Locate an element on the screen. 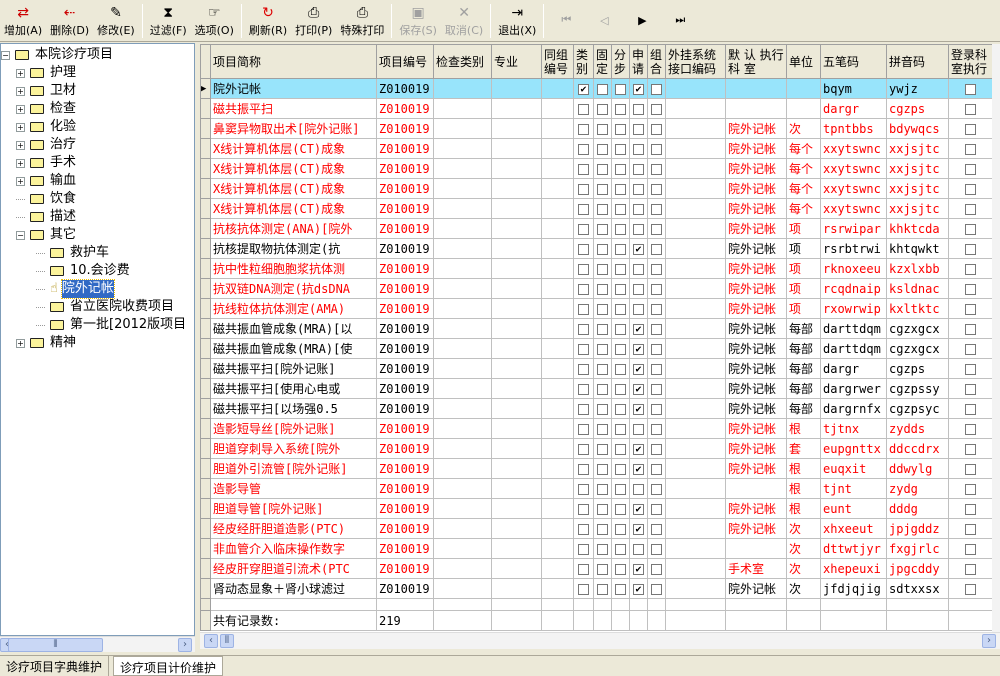  item-name-cell: X线计算机体层(CT)成象 is located at coordinates (293, 208).